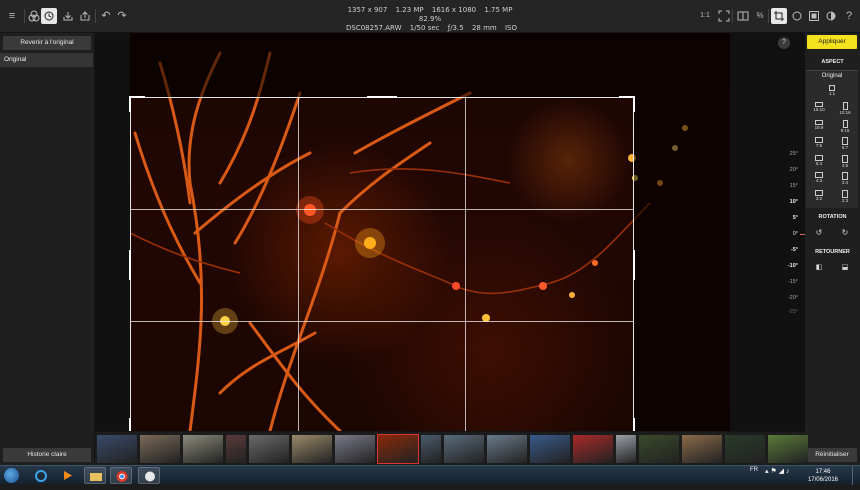 The image size is (860, 490). Describe the element at coordinates (849, 16) in the screenshot. I see `help-icon: ?` at that location.